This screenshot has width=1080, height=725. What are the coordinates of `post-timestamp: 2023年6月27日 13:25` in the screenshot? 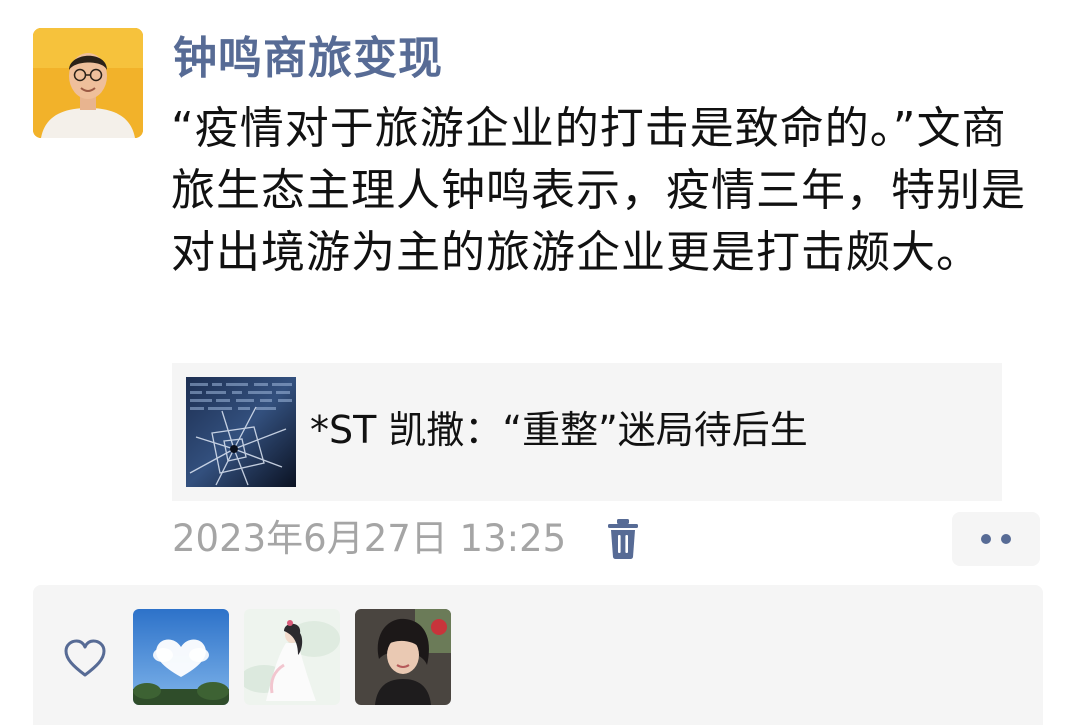 It's located at (369, 538).